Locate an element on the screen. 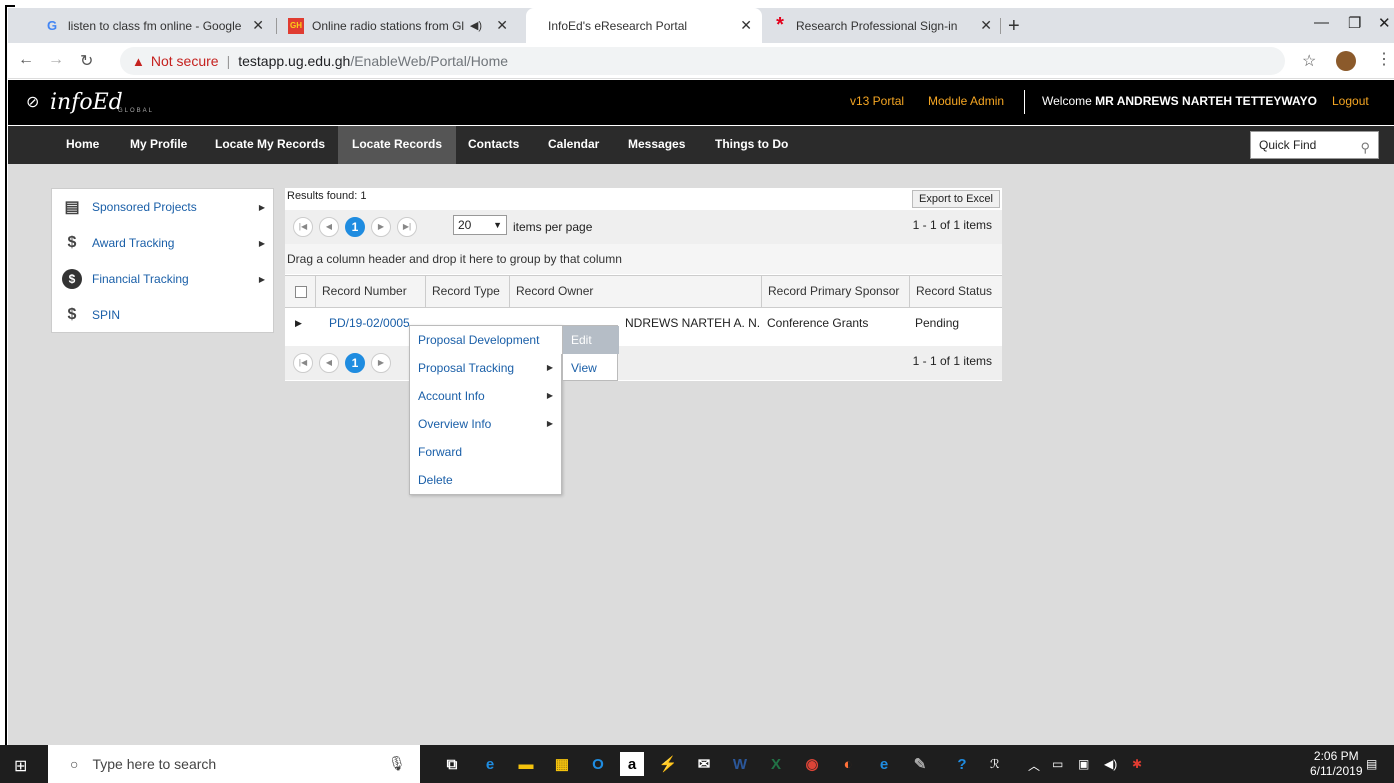 This screenshot has width=1394, height=783. bookmark-star-icon: ☆ is located at coordinates (1309, 61).